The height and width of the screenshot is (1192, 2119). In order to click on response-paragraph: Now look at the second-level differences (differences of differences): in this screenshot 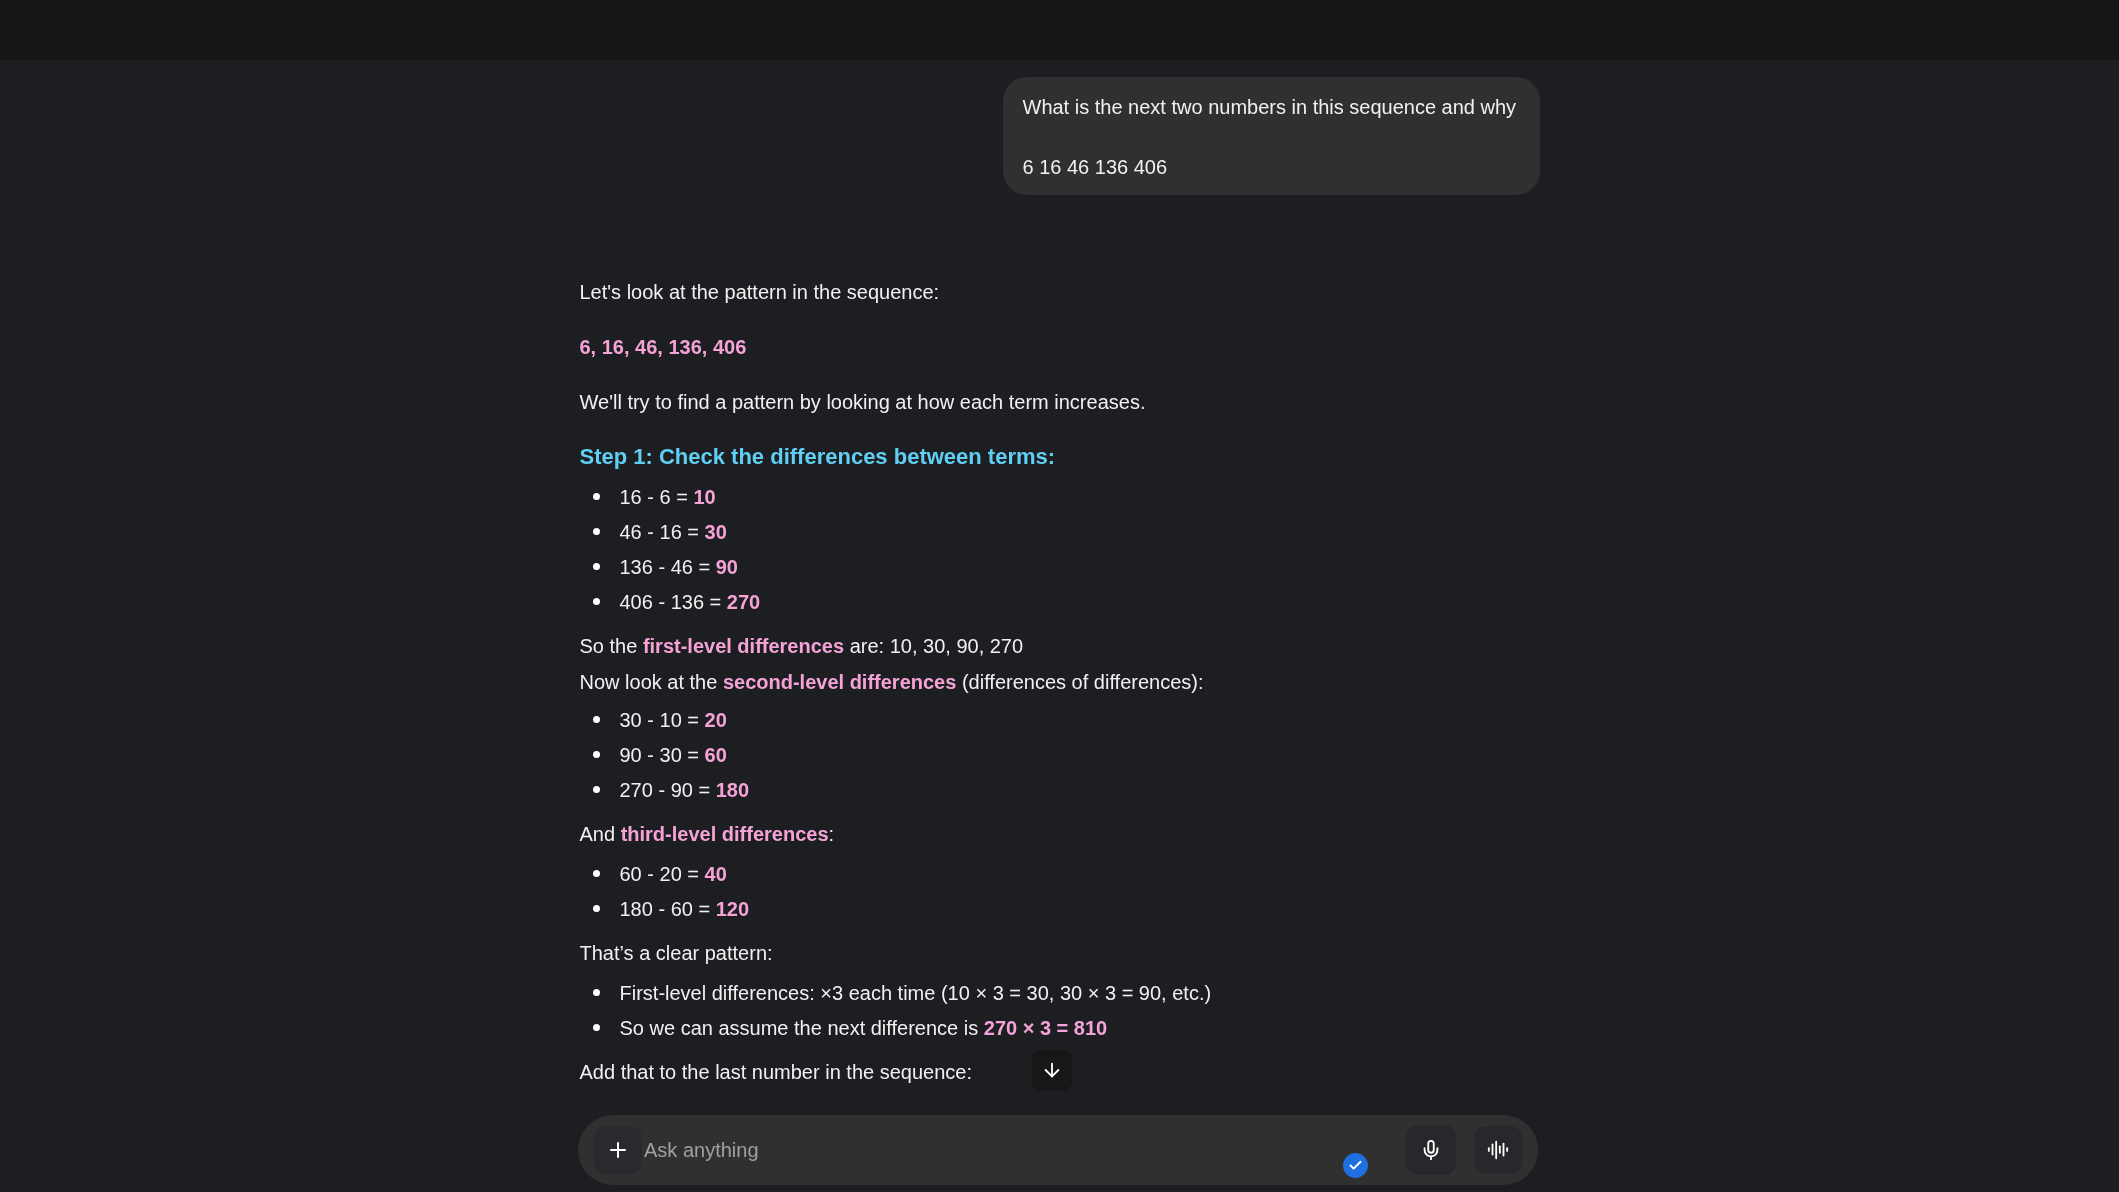, I will do `click(892, 682)`.